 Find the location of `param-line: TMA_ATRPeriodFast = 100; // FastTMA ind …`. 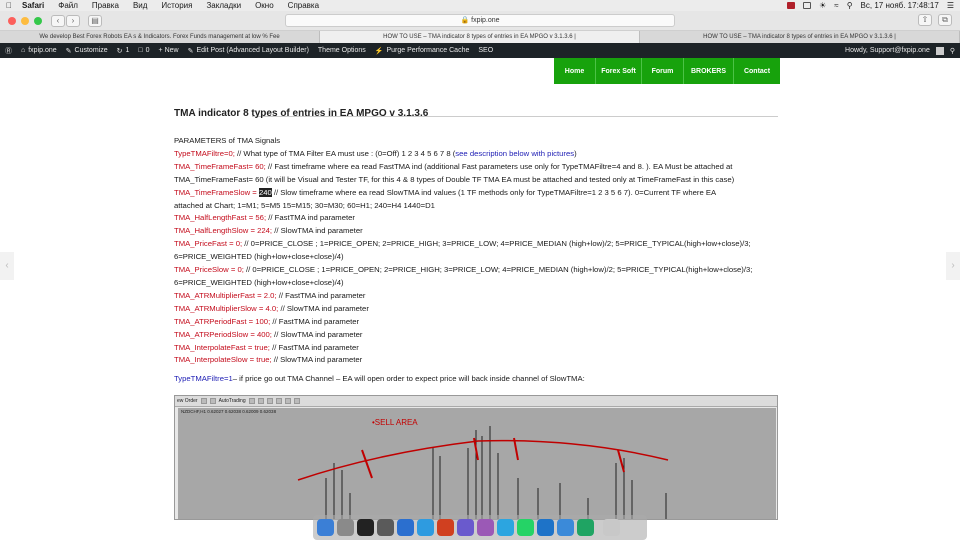

param-line: TMA_ATRPeriodFast = 100; // FastTMA ind … is located at coordinates (480, 322).